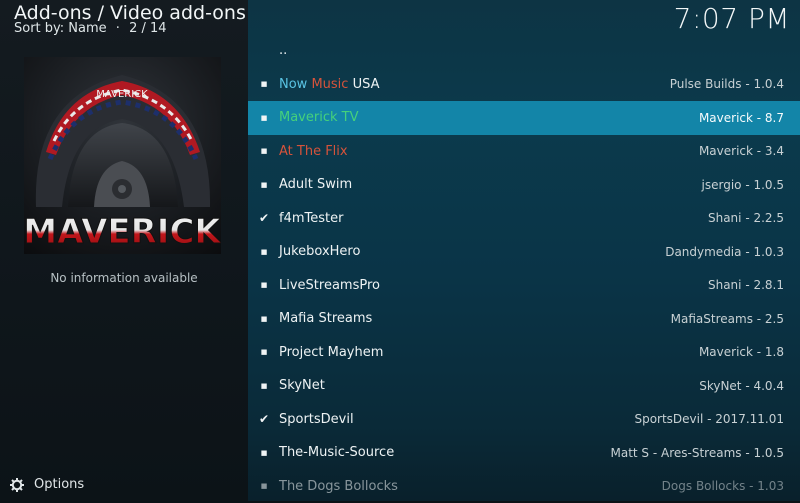 This screenshot has width=800, height=503. I want to click on addon-name-part: Now, so click(295, 84).